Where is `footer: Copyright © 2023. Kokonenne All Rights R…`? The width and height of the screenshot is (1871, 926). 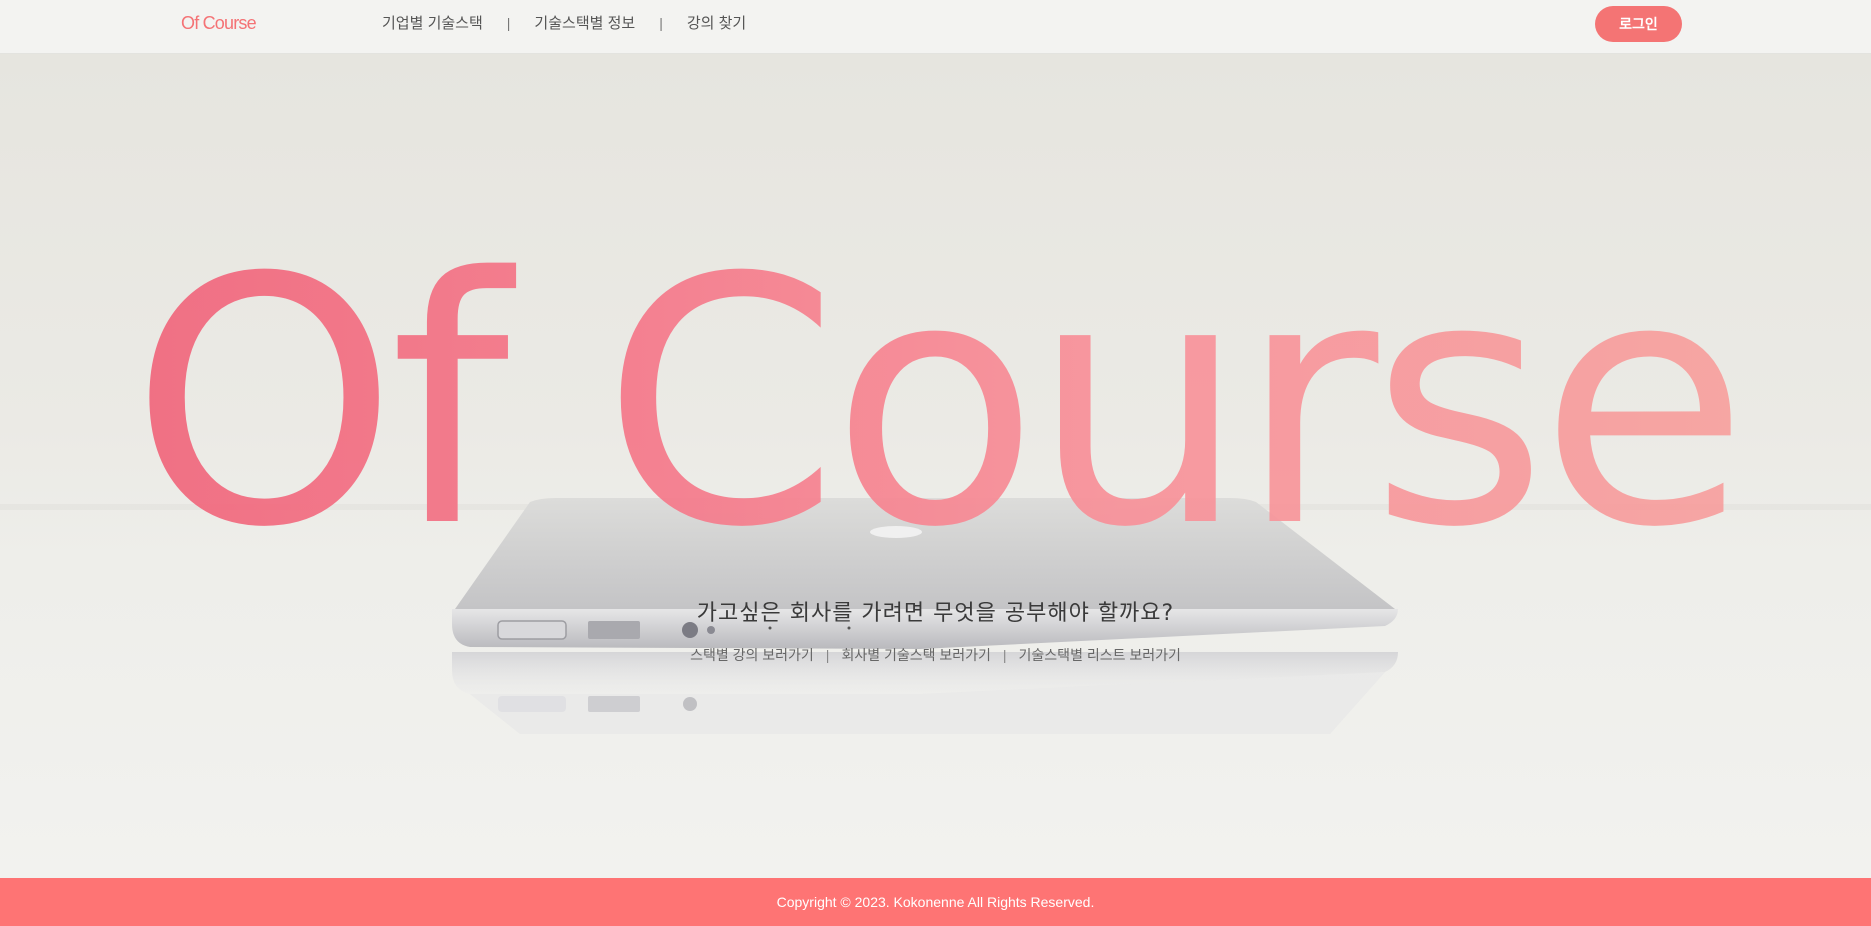
footer: Copyright © 2023. Kokonenne All Rights R… is located at coordinates (935, 902).